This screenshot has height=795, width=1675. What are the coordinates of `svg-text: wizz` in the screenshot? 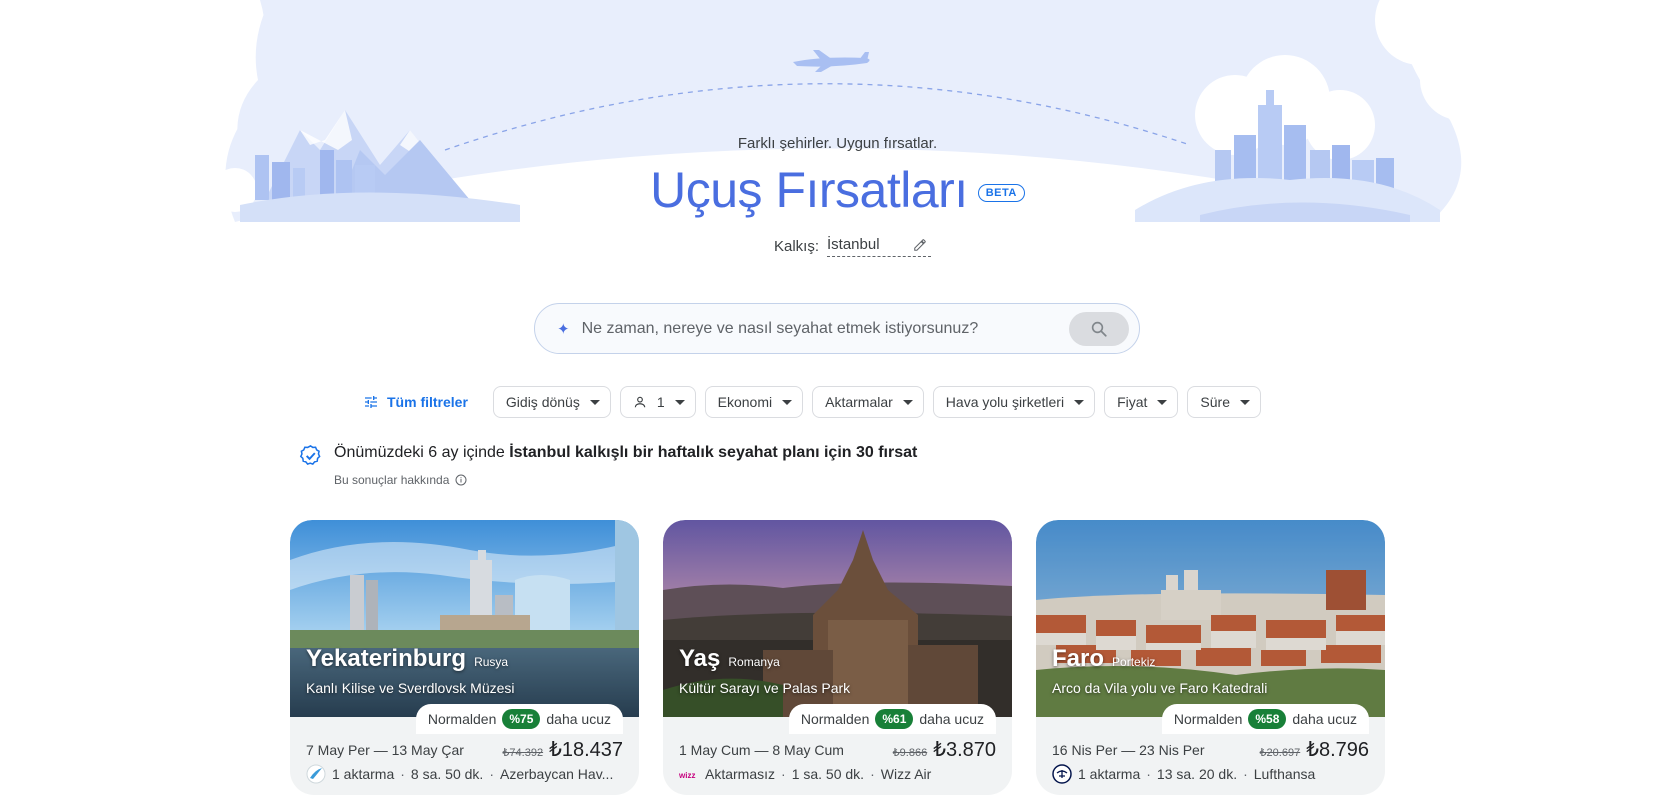 It's located at (687, 775).